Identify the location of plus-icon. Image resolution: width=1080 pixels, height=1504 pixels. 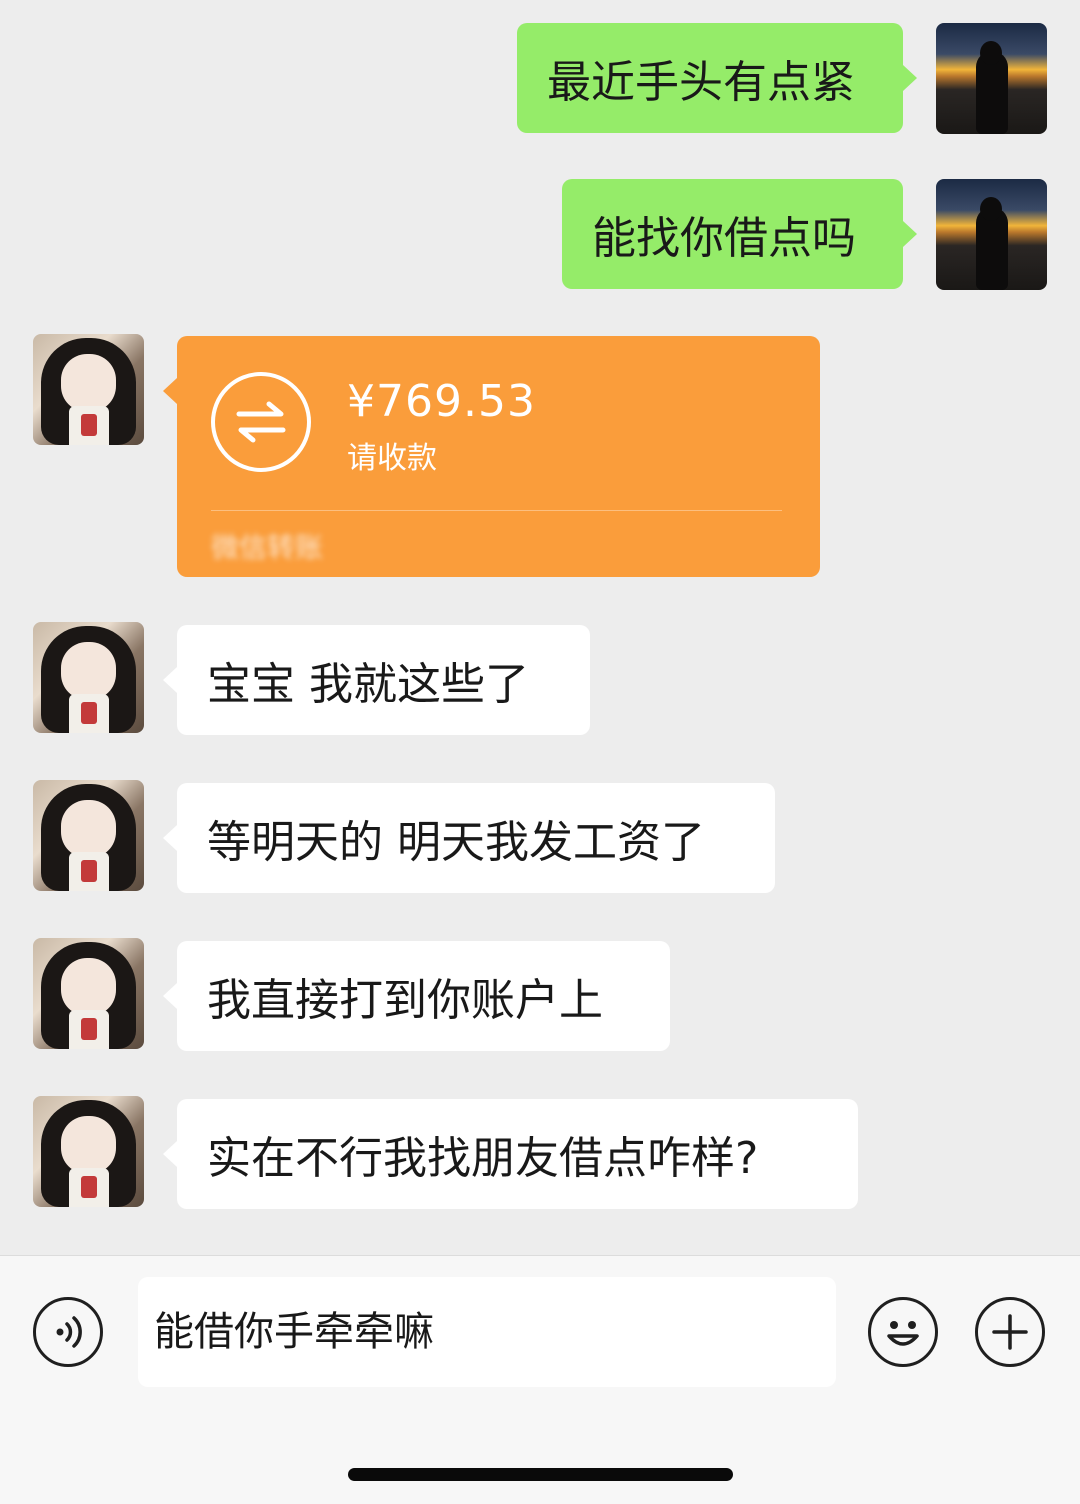
(1010, 1332).